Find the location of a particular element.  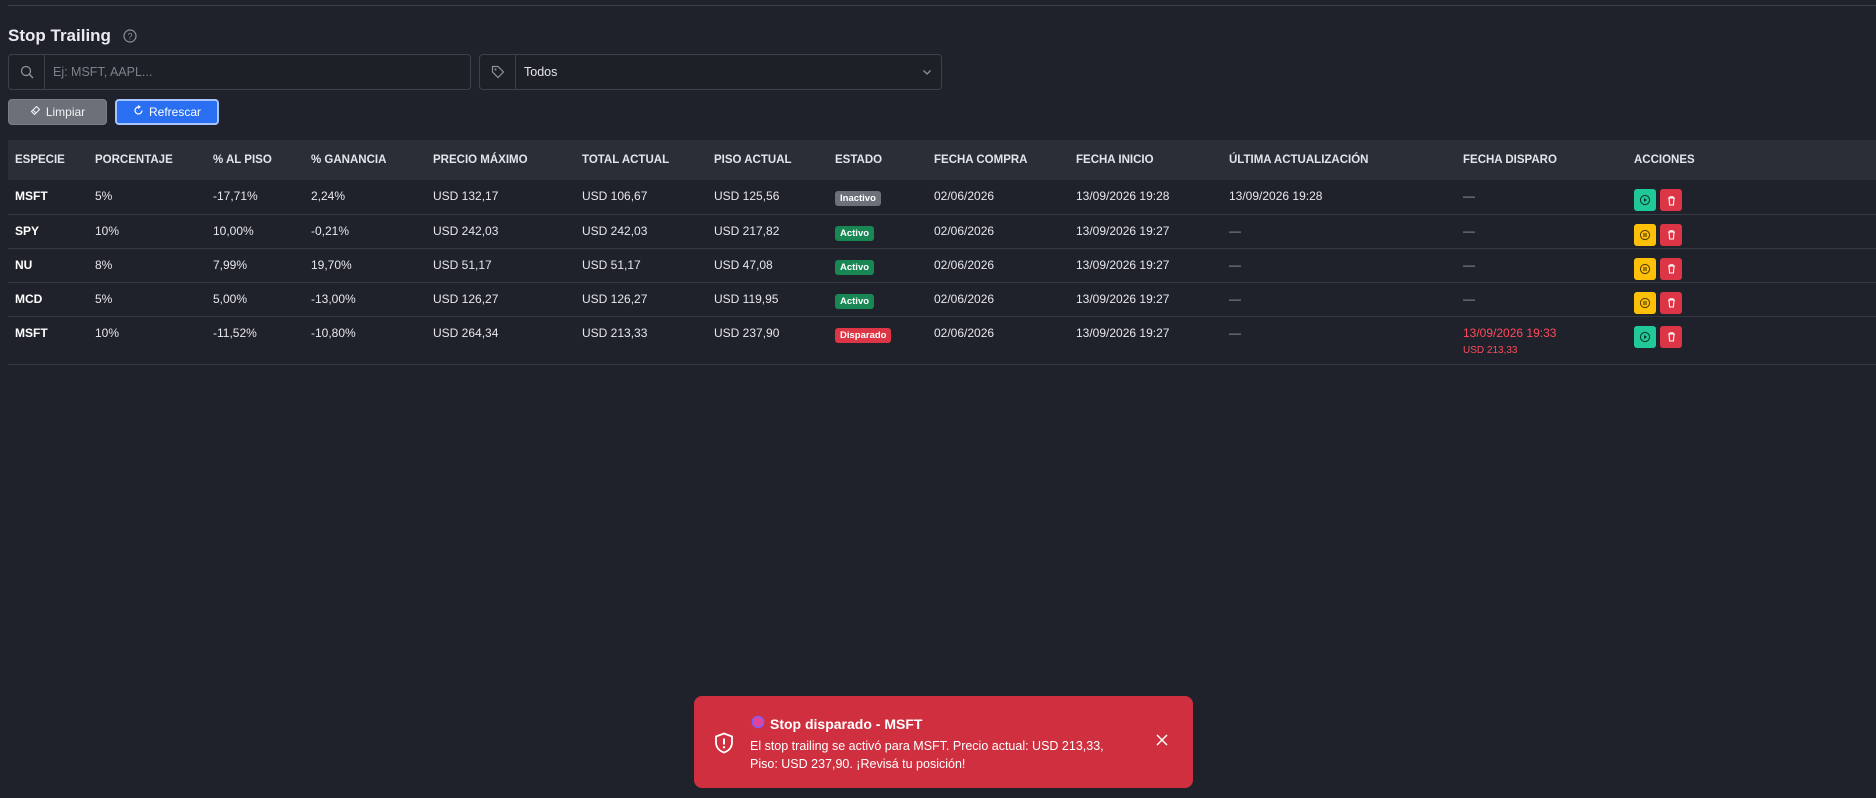

cell-ganancia: -13,00% is located at coordinates (365, 299).